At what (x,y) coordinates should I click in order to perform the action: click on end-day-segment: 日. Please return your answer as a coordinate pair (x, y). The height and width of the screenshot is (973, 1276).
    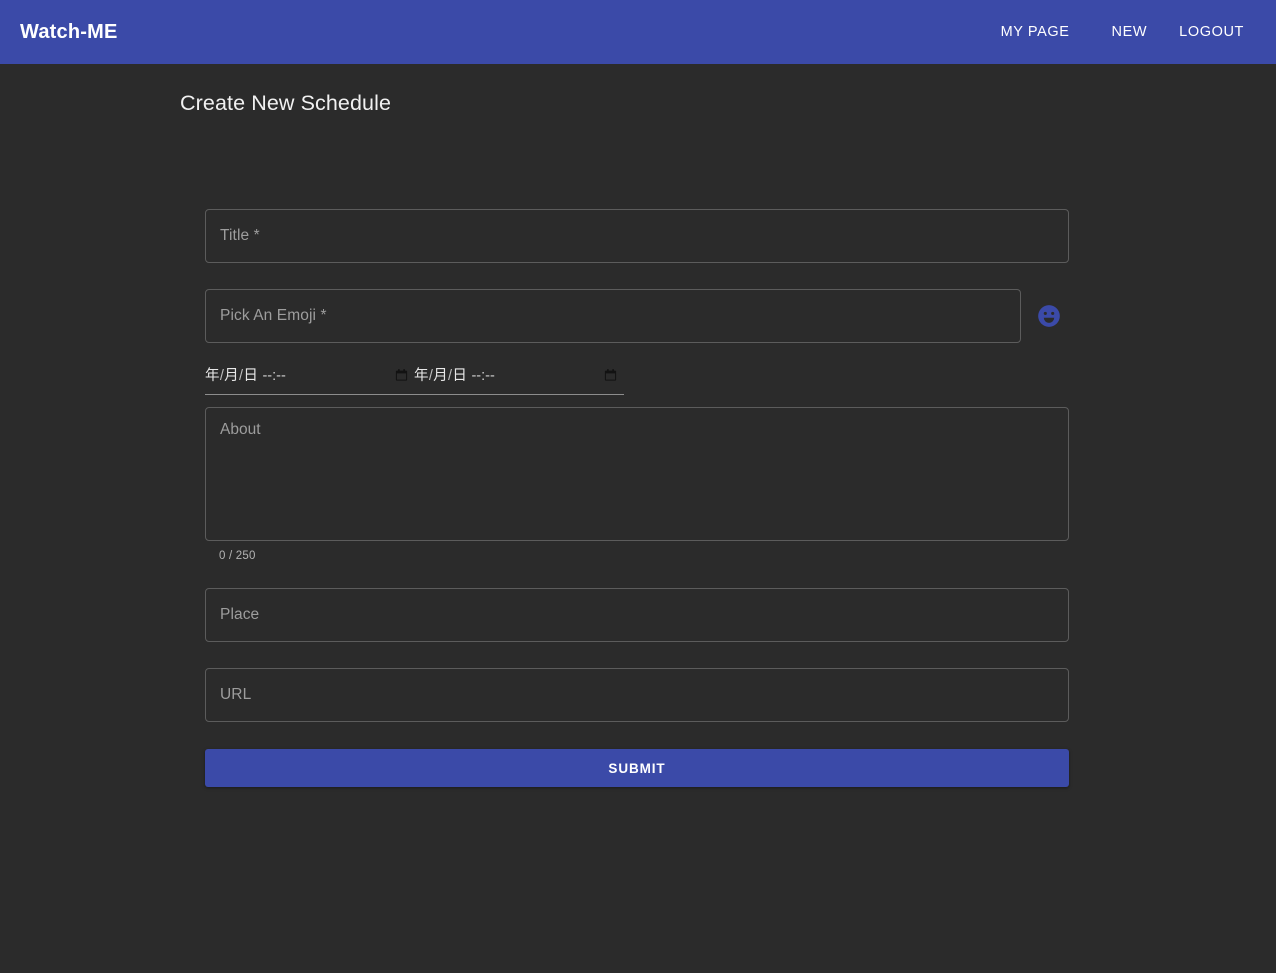
    Looking at the image, I should click on (459, 376).